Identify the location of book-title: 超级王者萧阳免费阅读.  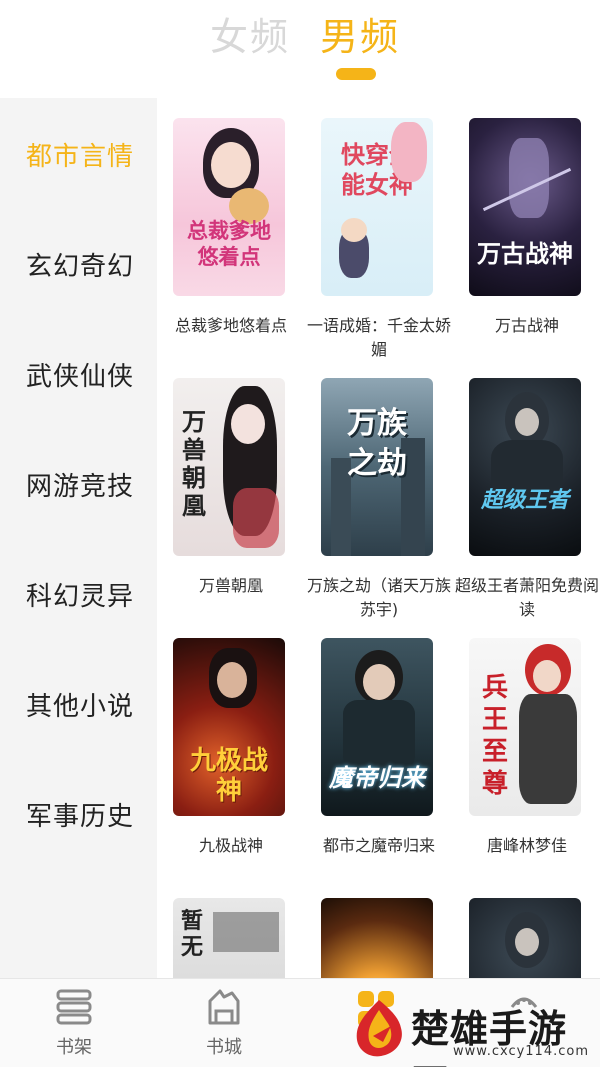
(526, 597).